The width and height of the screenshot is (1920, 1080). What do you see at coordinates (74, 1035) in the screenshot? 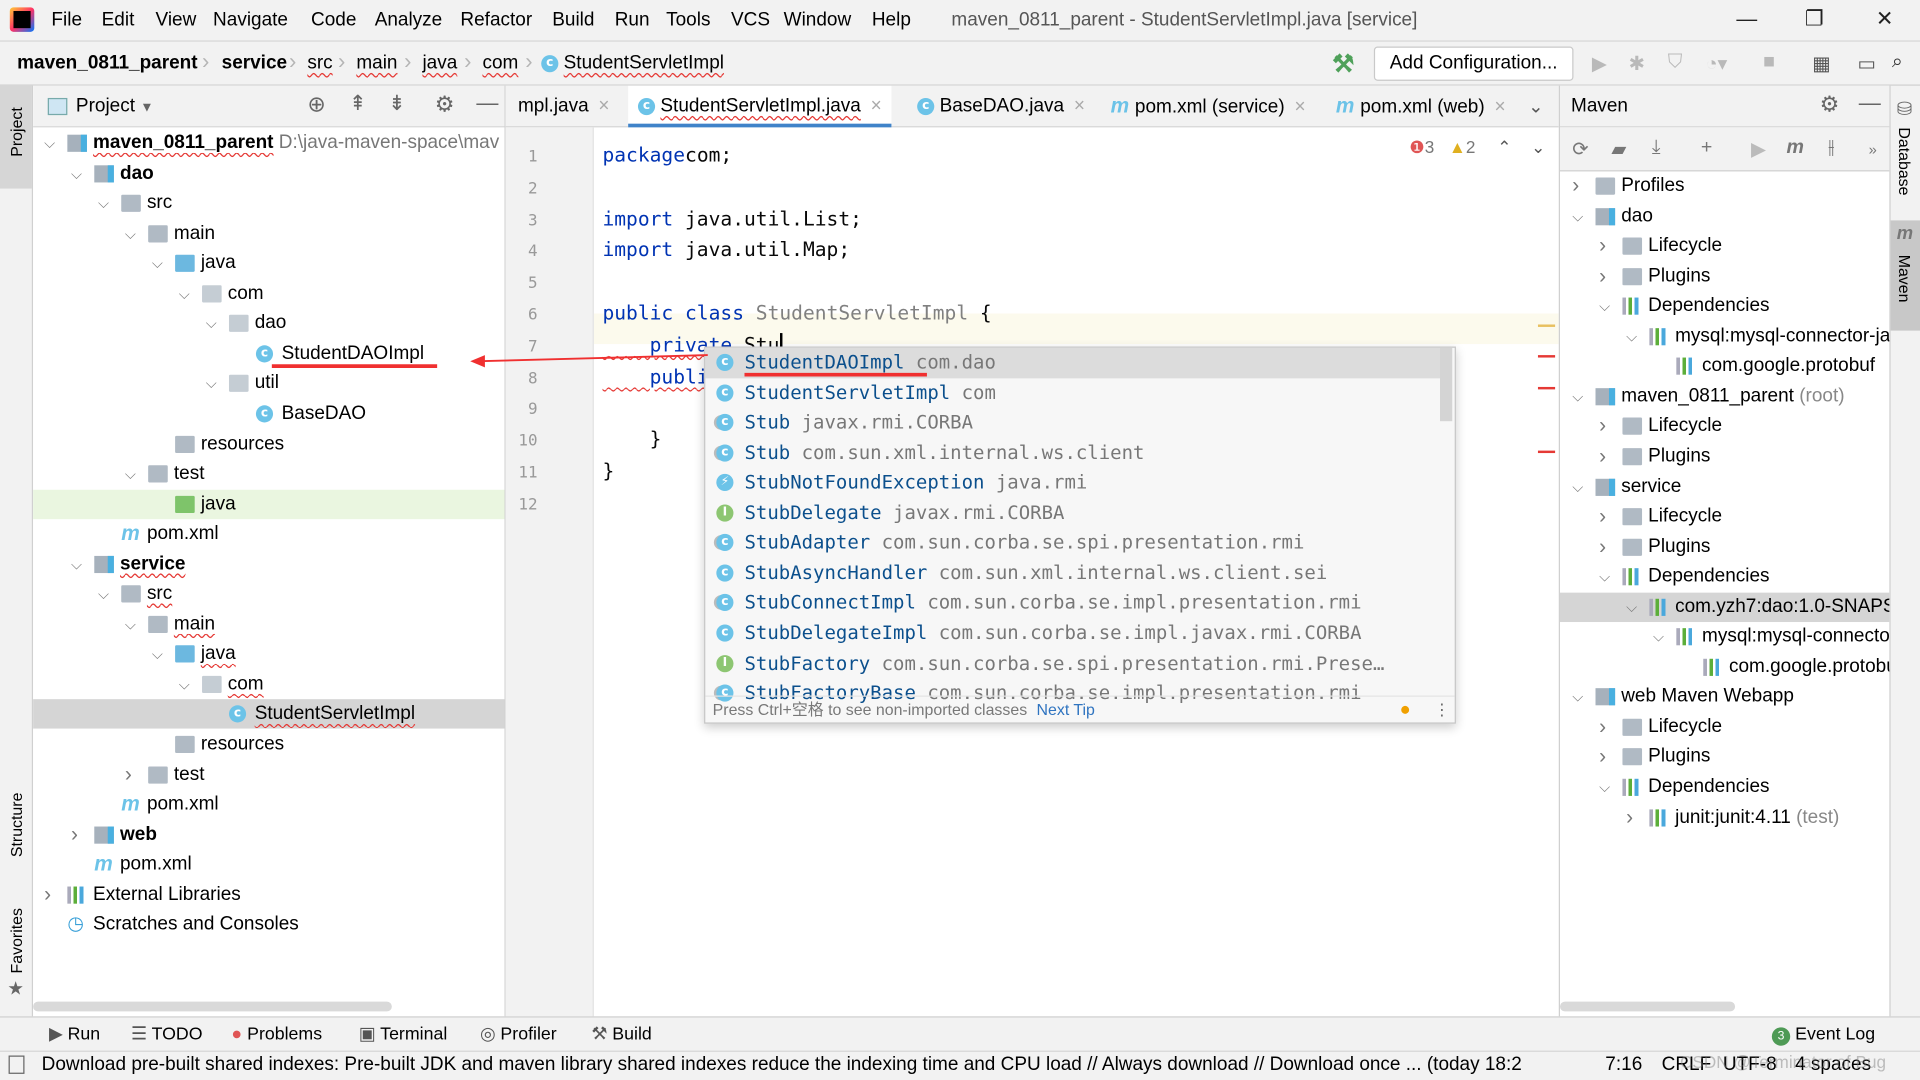
I see `run-tool-button: ▶ Run` at bounding box center [74, 1035].